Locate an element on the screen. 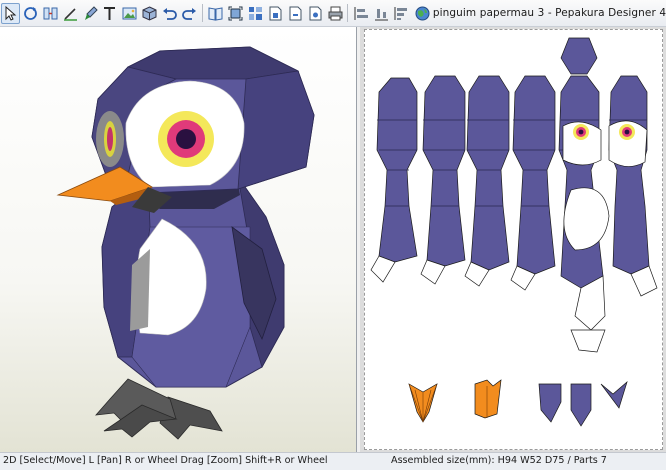  layout-button is located at coordinates (255, 13).